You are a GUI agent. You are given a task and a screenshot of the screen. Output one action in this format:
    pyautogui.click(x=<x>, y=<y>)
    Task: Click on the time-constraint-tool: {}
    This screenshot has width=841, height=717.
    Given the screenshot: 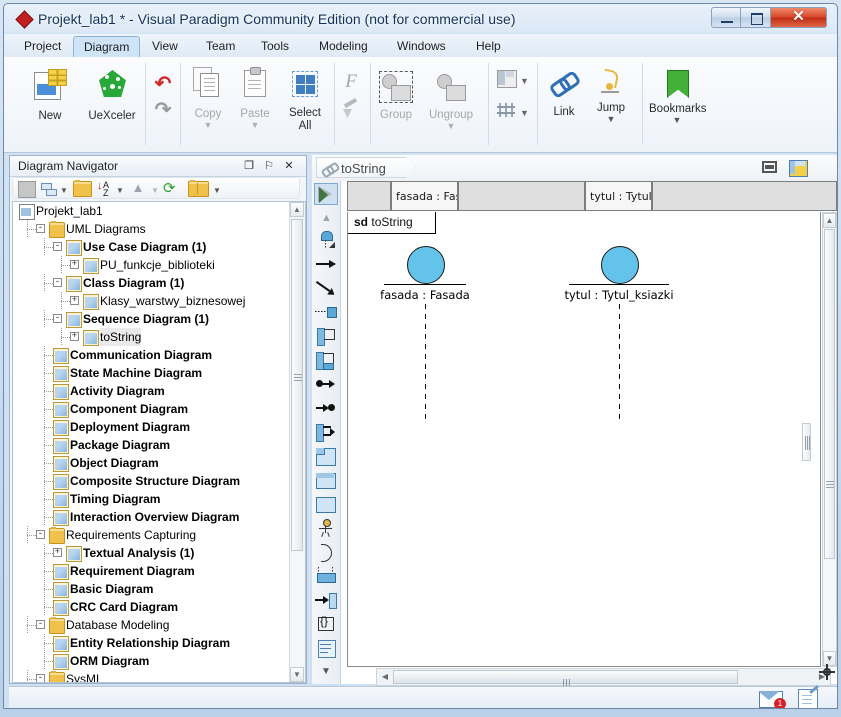 What is the action you would take?
    pyautogui.click(x=326, y=624)
    